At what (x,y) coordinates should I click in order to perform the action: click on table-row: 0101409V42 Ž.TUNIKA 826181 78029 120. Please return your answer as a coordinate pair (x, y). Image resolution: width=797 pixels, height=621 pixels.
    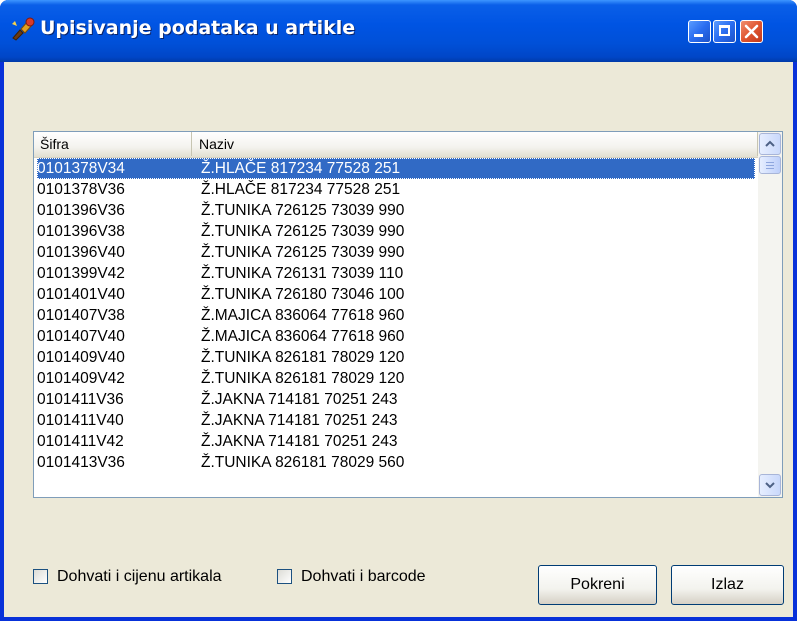
    Looking at the image, I should click on (395, 378).